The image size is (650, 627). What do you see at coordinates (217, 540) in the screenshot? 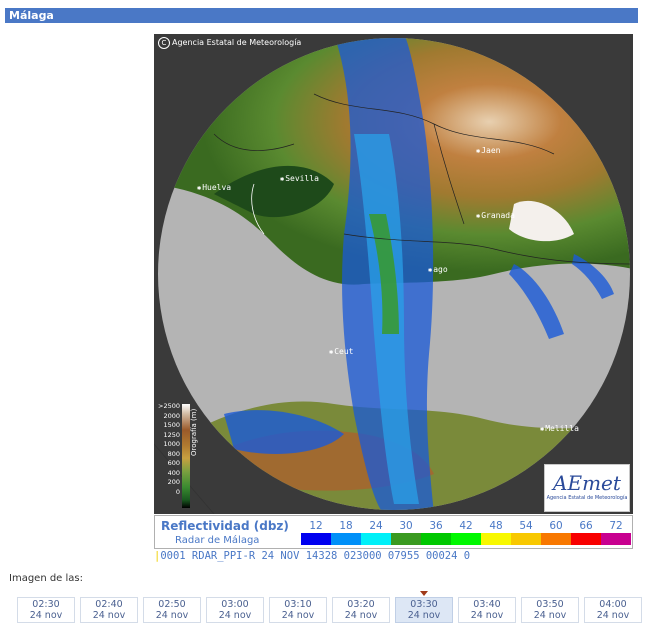
I see `legend-subtitle: Radar de Málaga` at bounding box center [217, 540].